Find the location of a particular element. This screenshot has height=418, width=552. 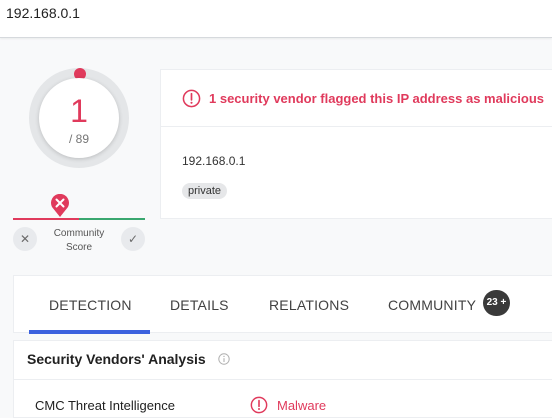

detection-score-ring: 1 / 89 is located at coordinates (79, 118).